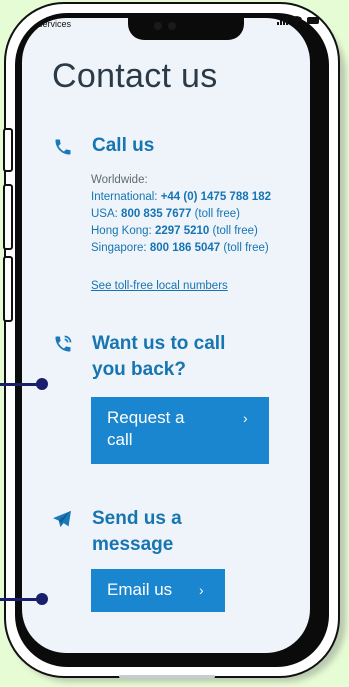 The width and height of the screenshot is (349, 687). I want to click on worldwide-label: Worldwide:, so click(119, 180).